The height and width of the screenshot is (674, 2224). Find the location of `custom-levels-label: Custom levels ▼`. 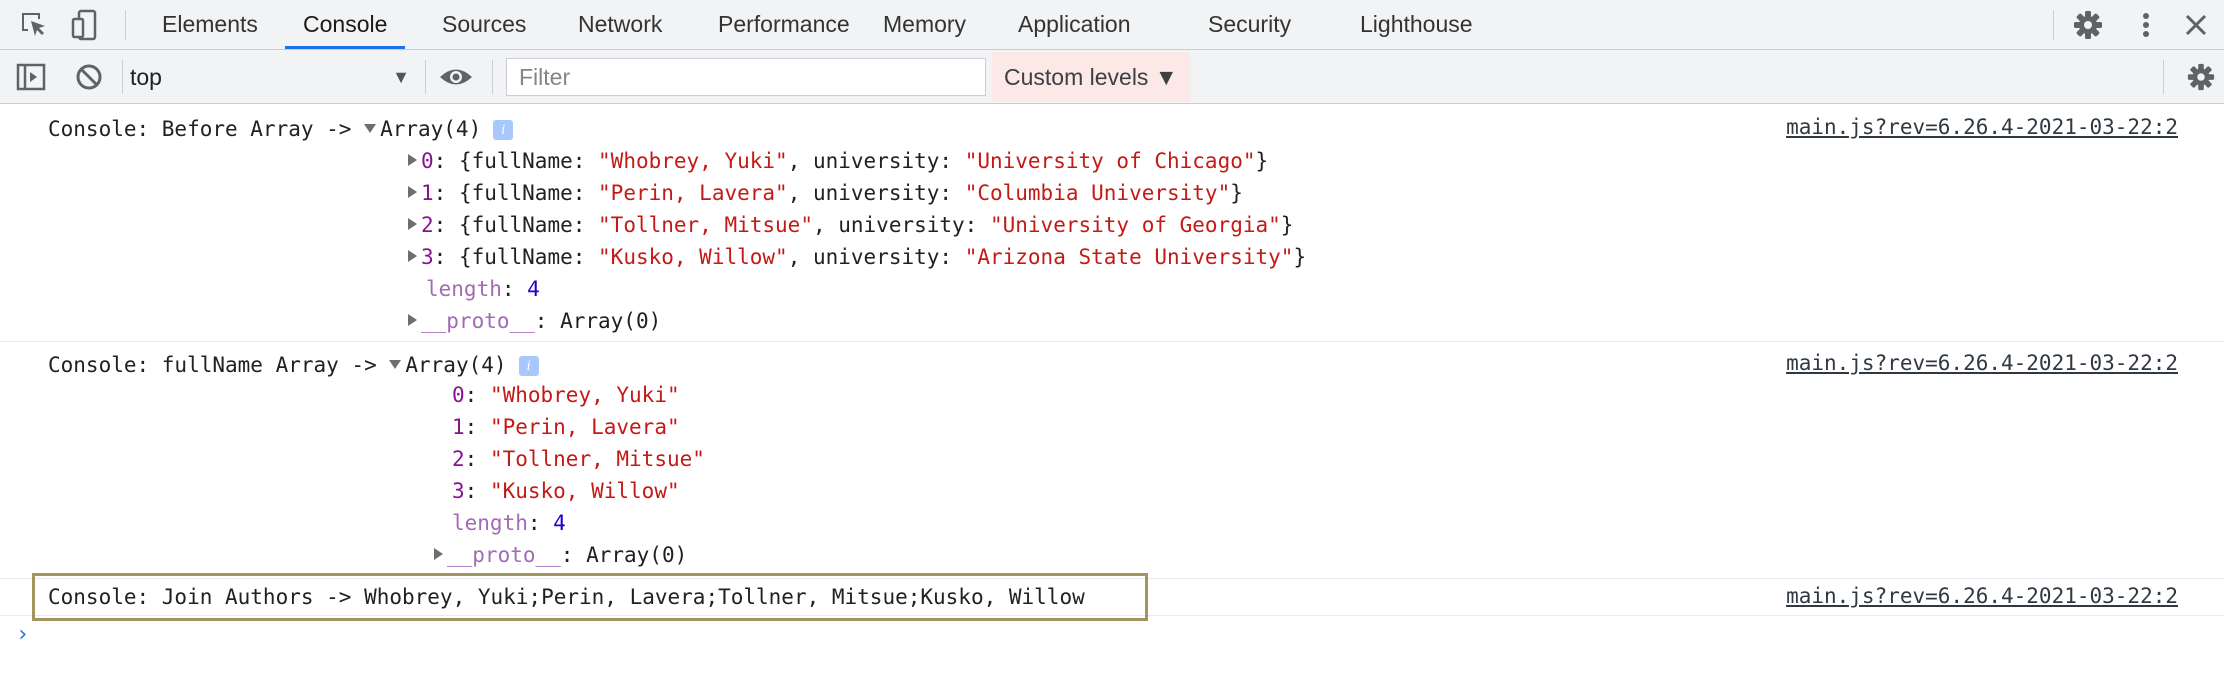

custom-levels-label: Custom levels ▼ is located at coordinates (1091, 77).